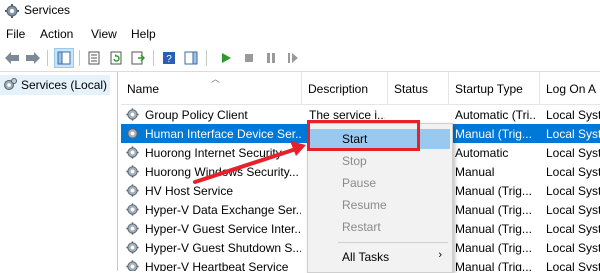 The height and width of the screenshot is (273, 600). Describe the element at coordinates (300, 11) in the screenshot. I see `title-bar: Services` at that location.